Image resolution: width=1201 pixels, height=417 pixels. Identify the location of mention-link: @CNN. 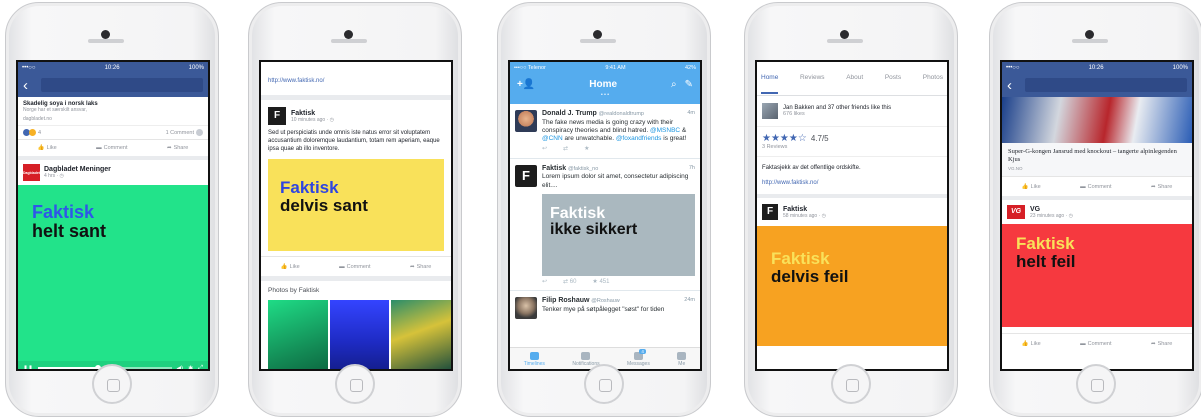
(552, 138).